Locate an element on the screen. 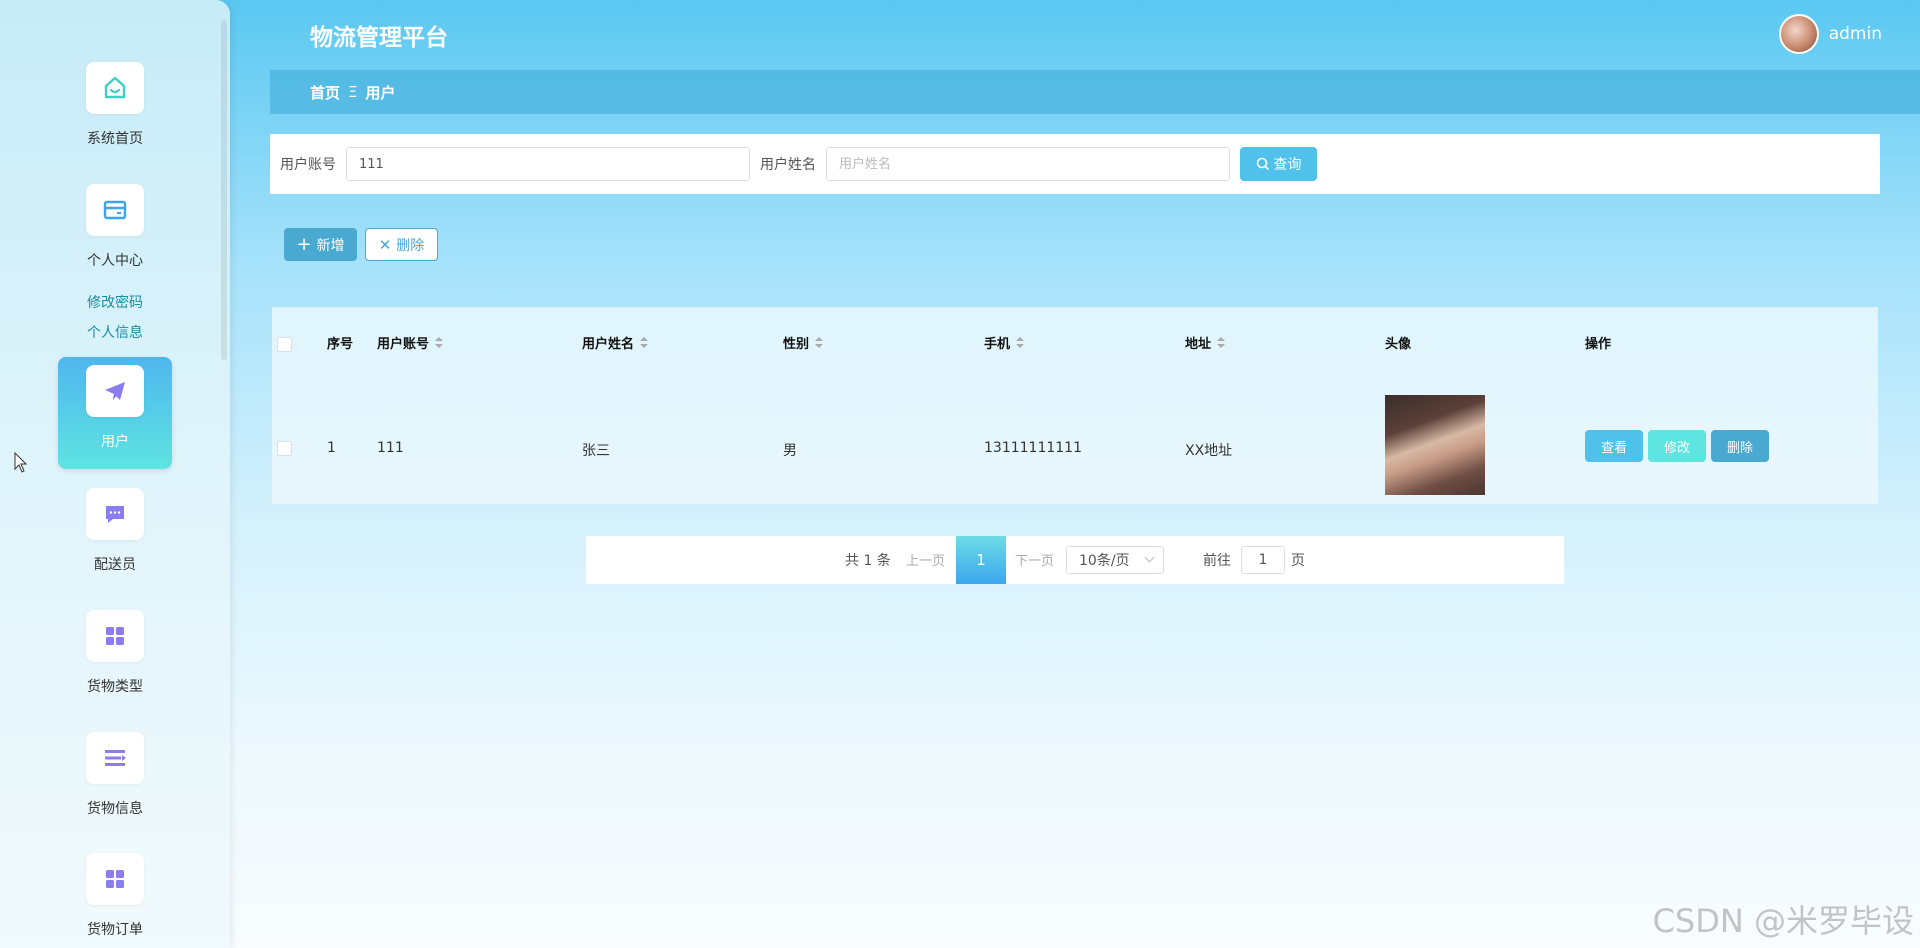 The height and width of the screenshot is (948, 1920). batch-delete-button: ✕ 删除 is located at coordinates (401, 244).